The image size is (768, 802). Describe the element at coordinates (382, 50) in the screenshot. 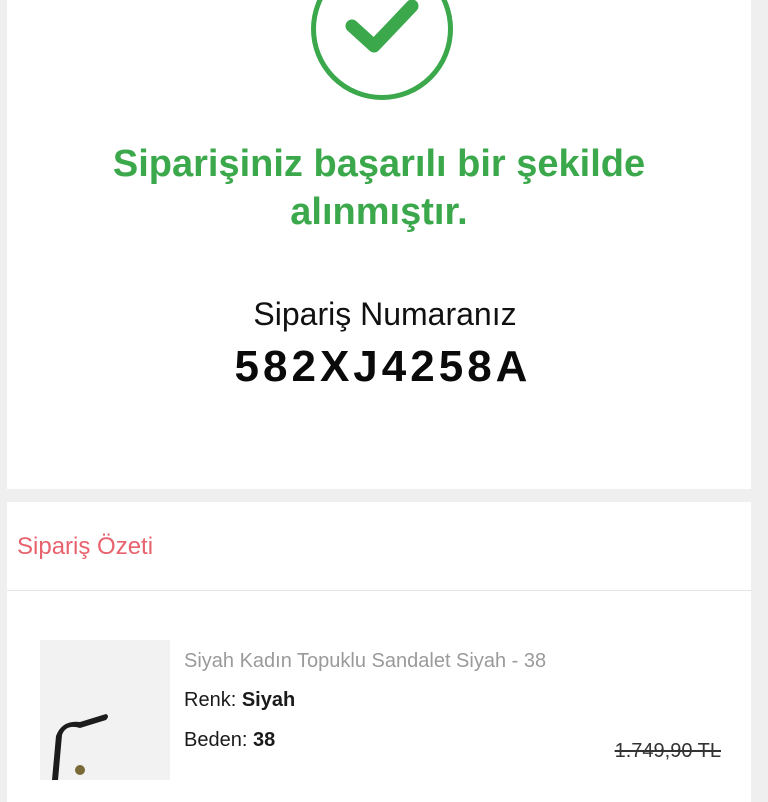

I see `check-circle-icon` at that location.